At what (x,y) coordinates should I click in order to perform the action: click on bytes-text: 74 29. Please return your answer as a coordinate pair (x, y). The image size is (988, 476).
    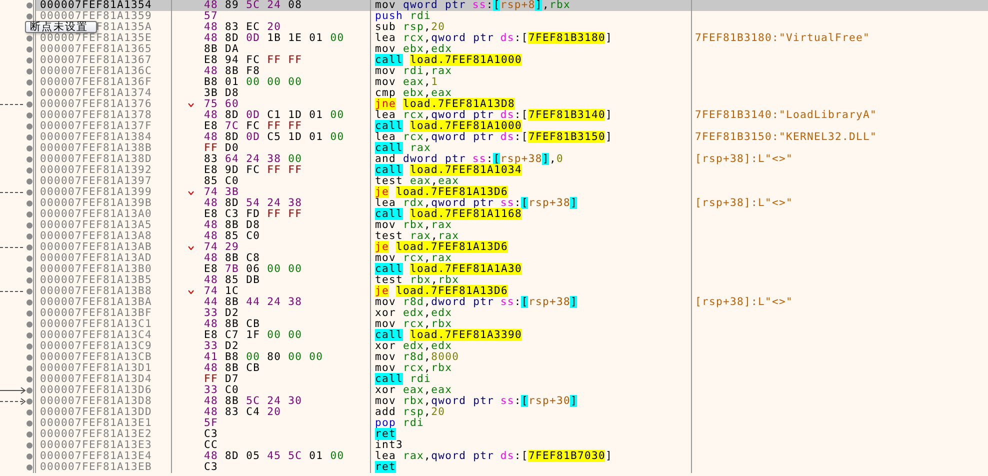
    Looking at the image, I should click on (222, 247).